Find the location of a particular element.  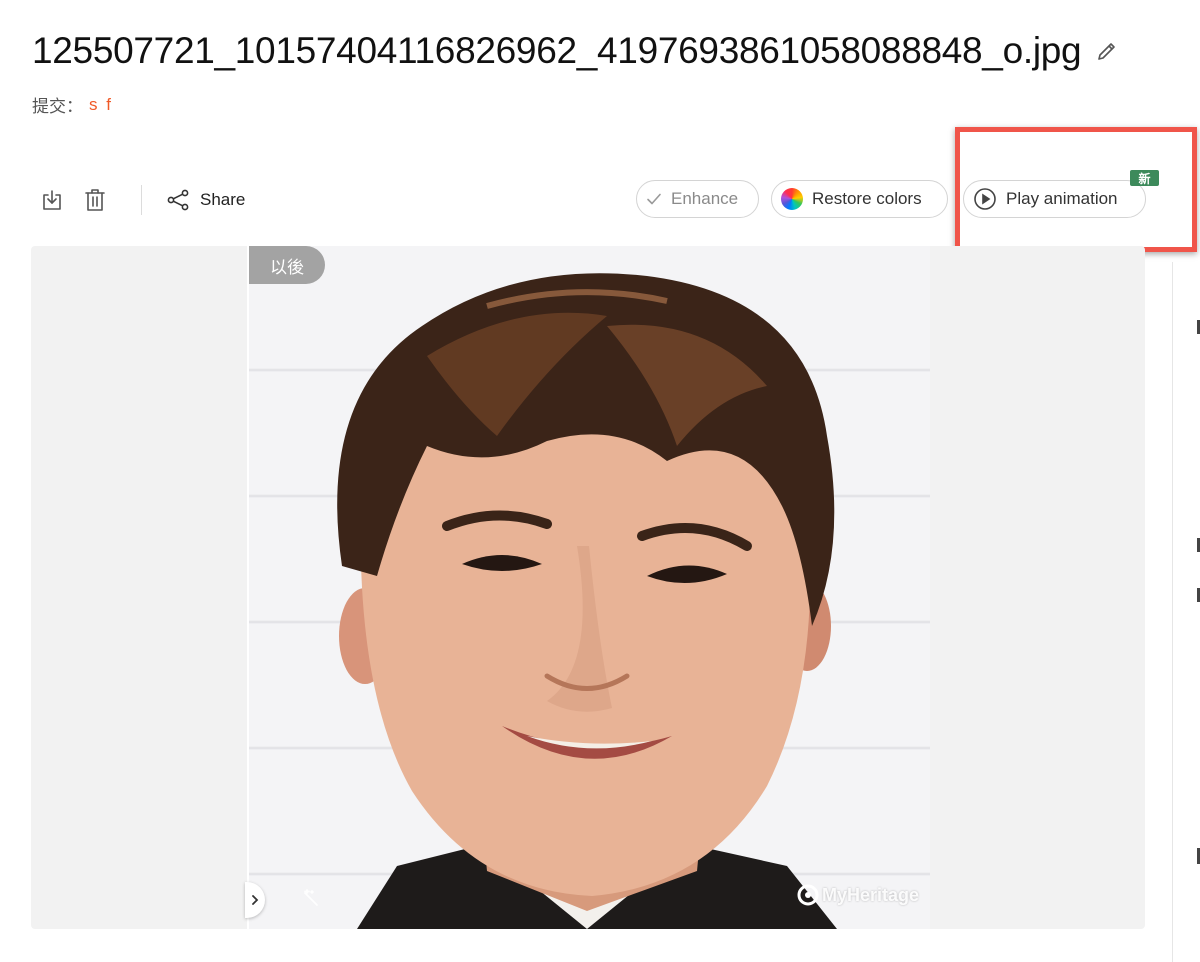

compare-split-line is located at coordinates (248, 587).